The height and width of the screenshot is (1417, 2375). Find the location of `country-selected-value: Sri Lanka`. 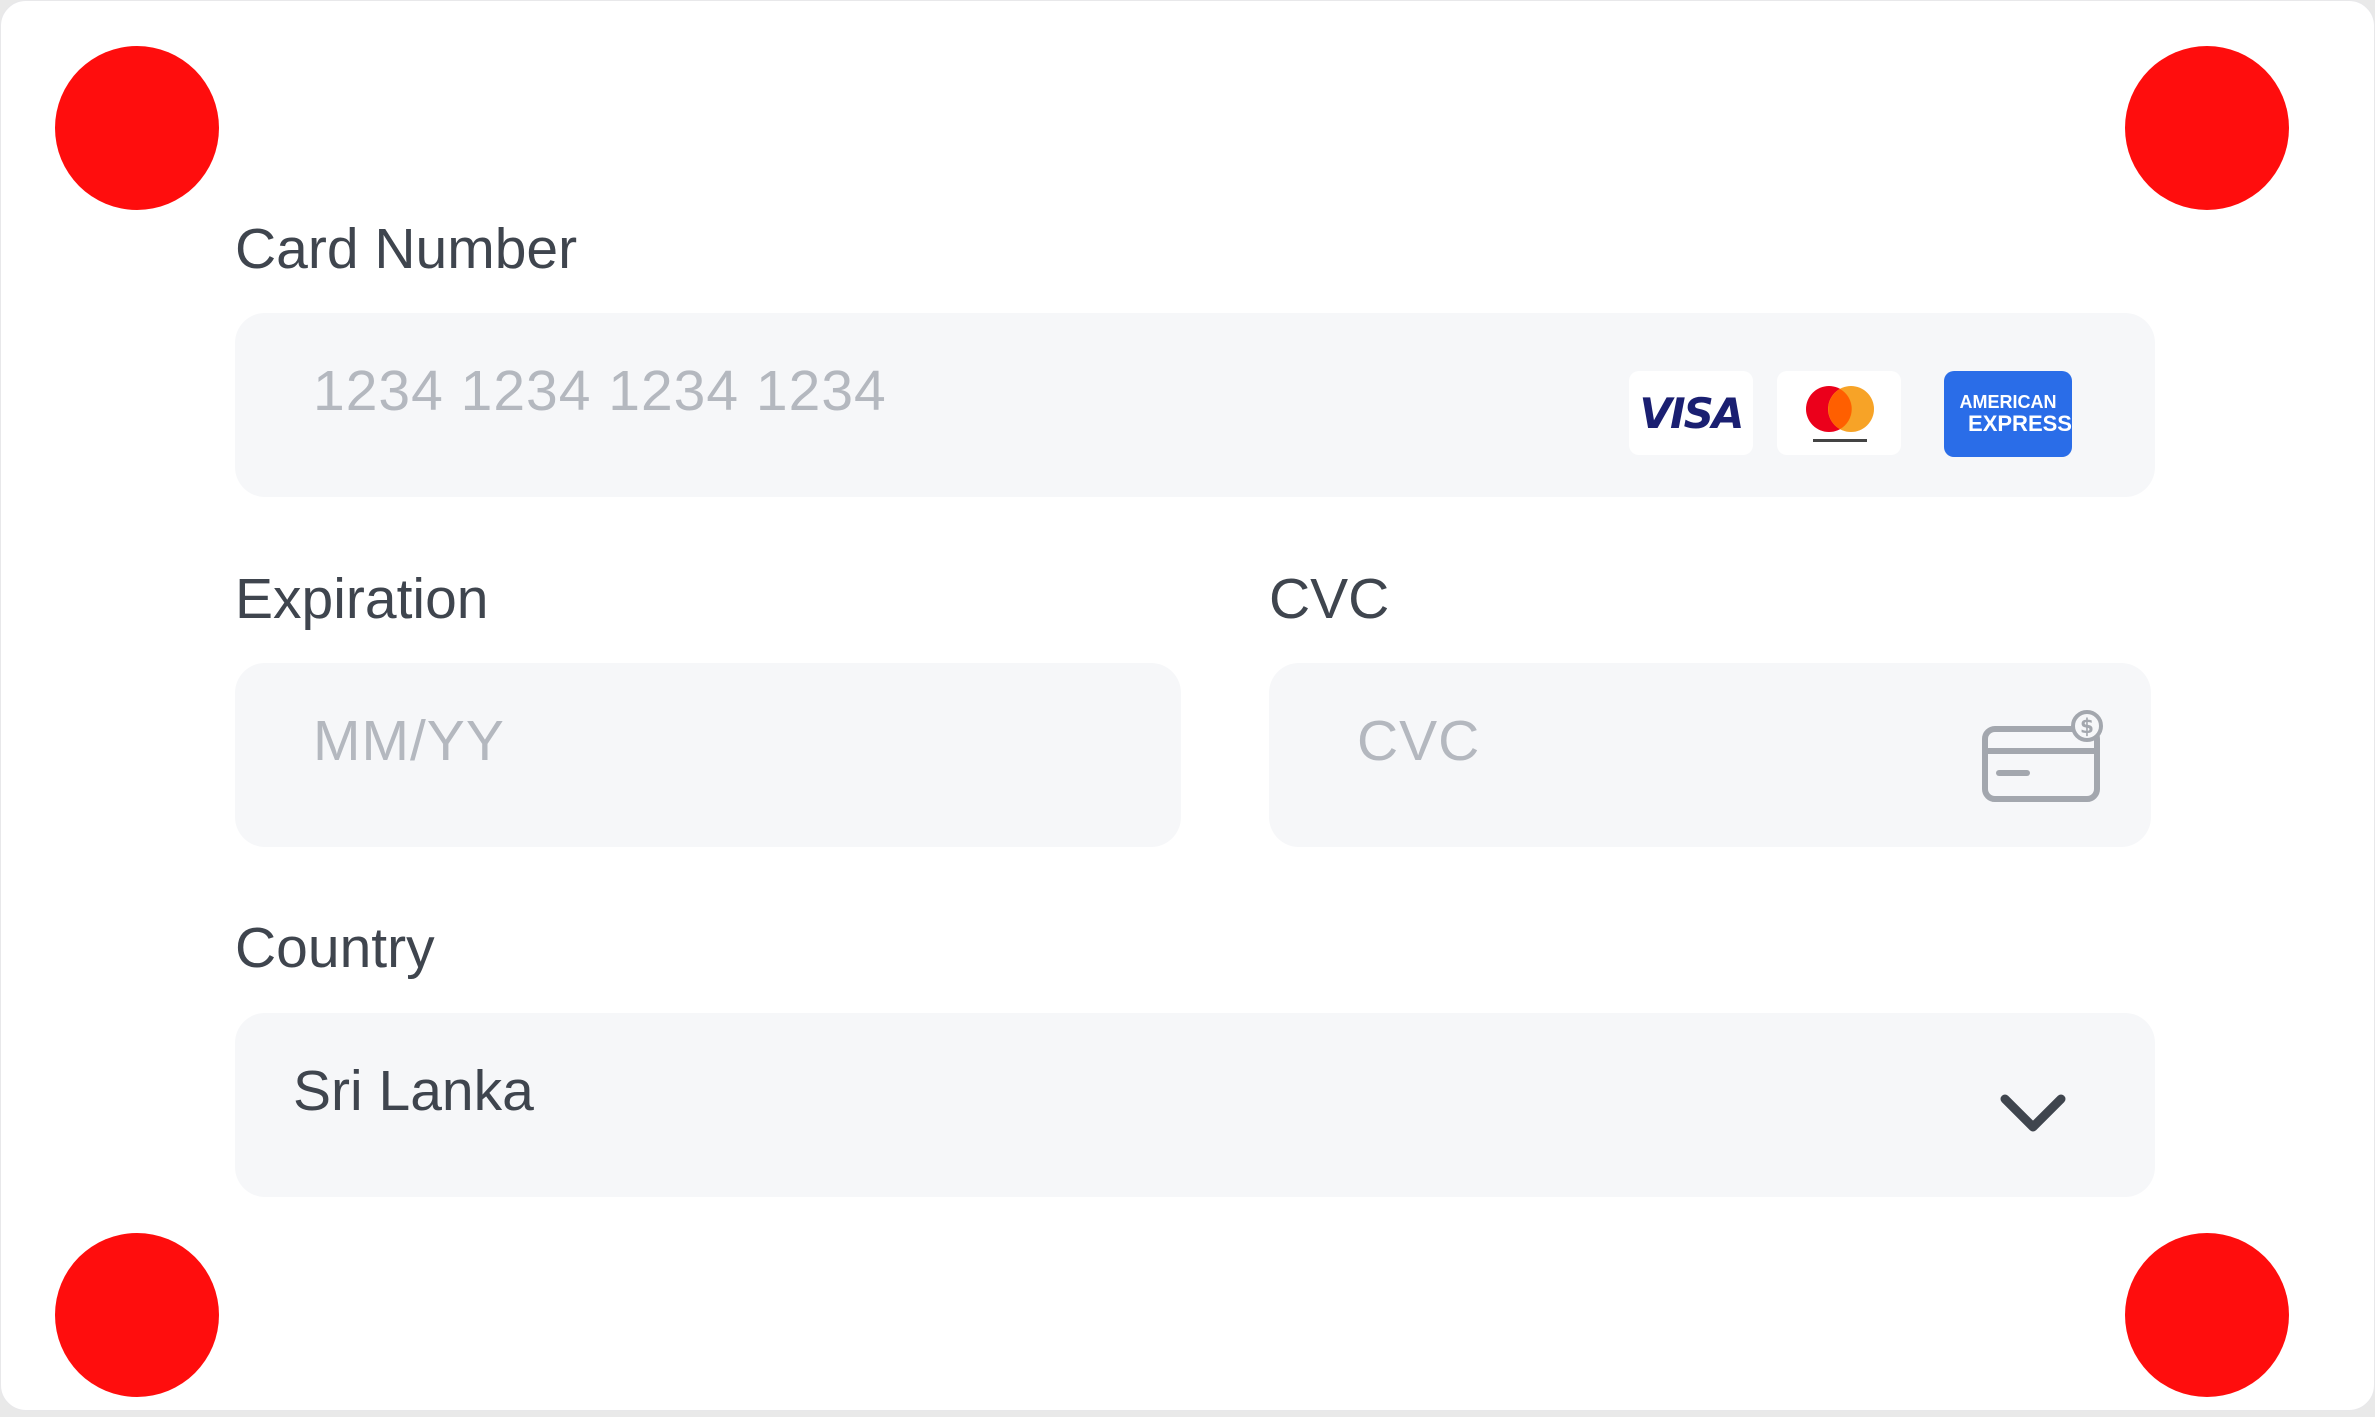

country-selected-value: Sri Lanka is located at coordinates (413, 1091).